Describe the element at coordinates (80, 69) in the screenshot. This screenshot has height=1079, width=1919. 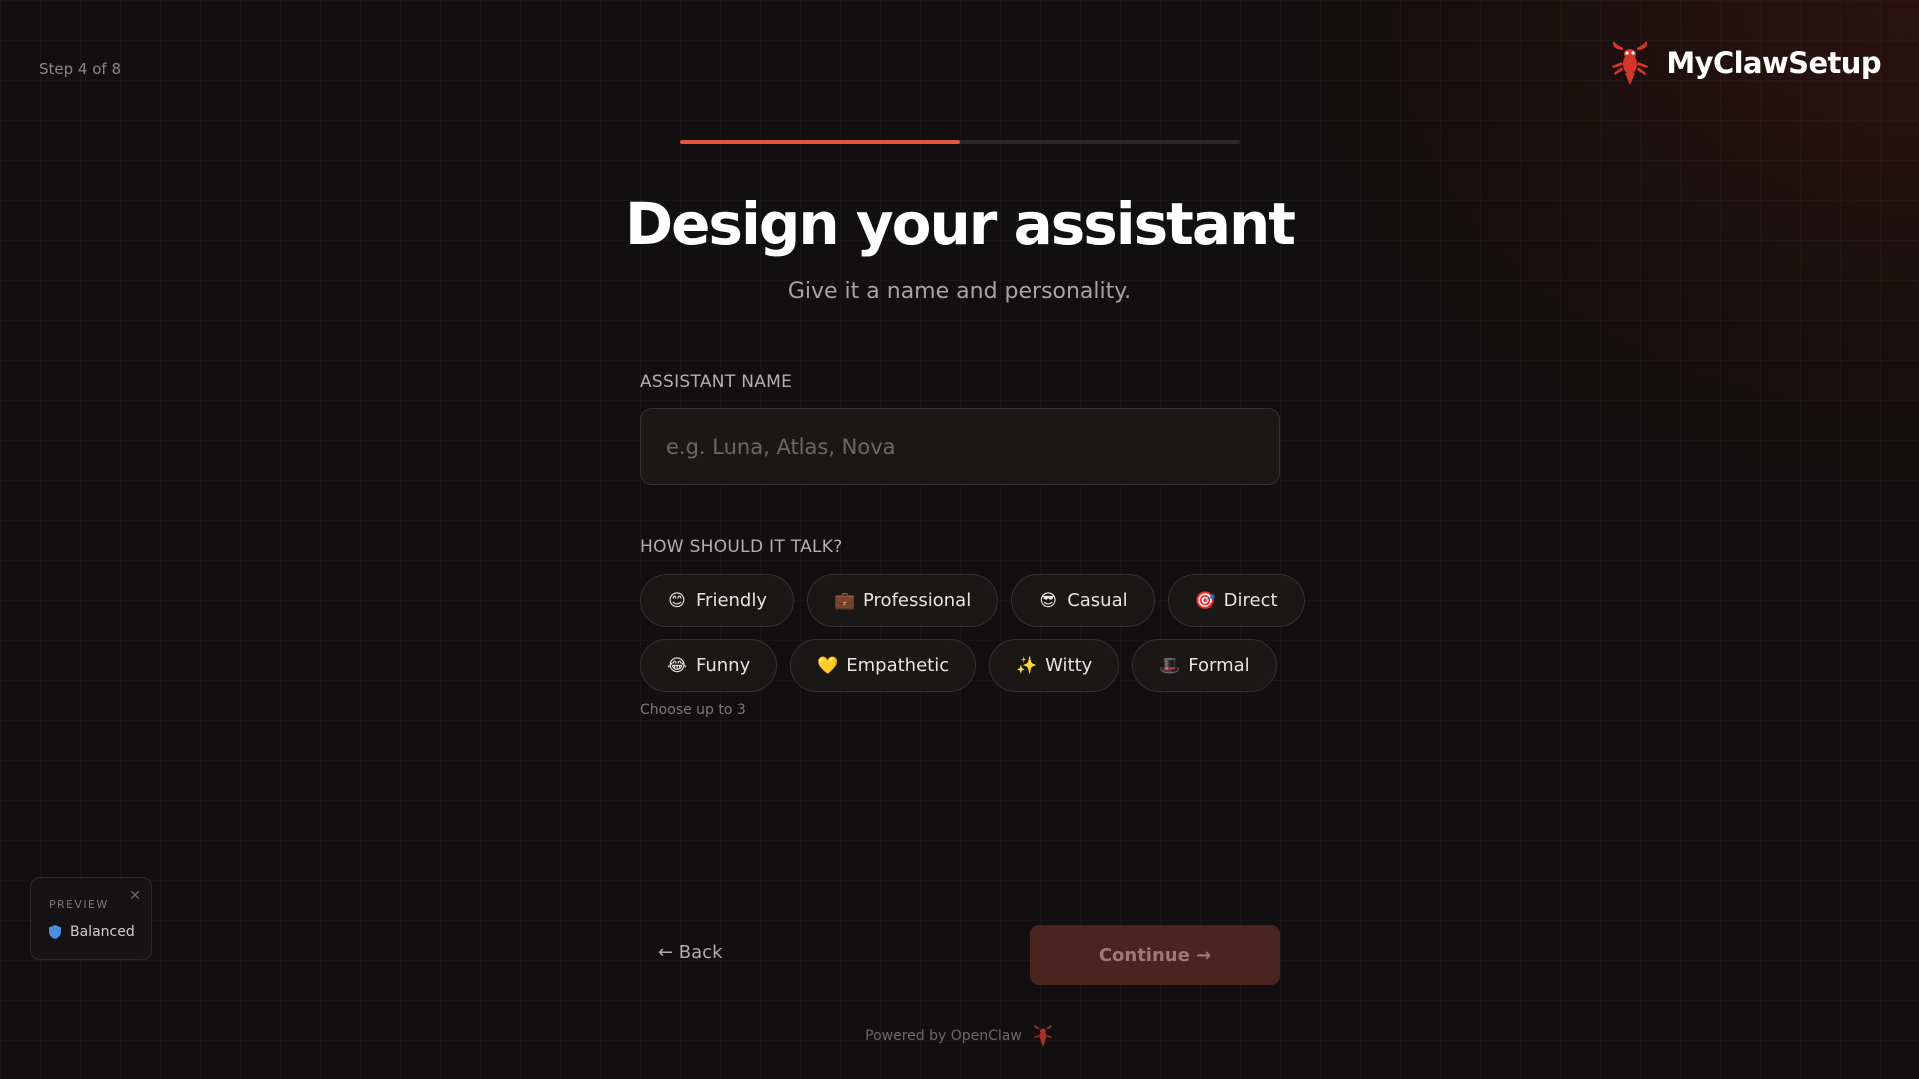
I see `step-indicator: Step 4 of 8` at that location.